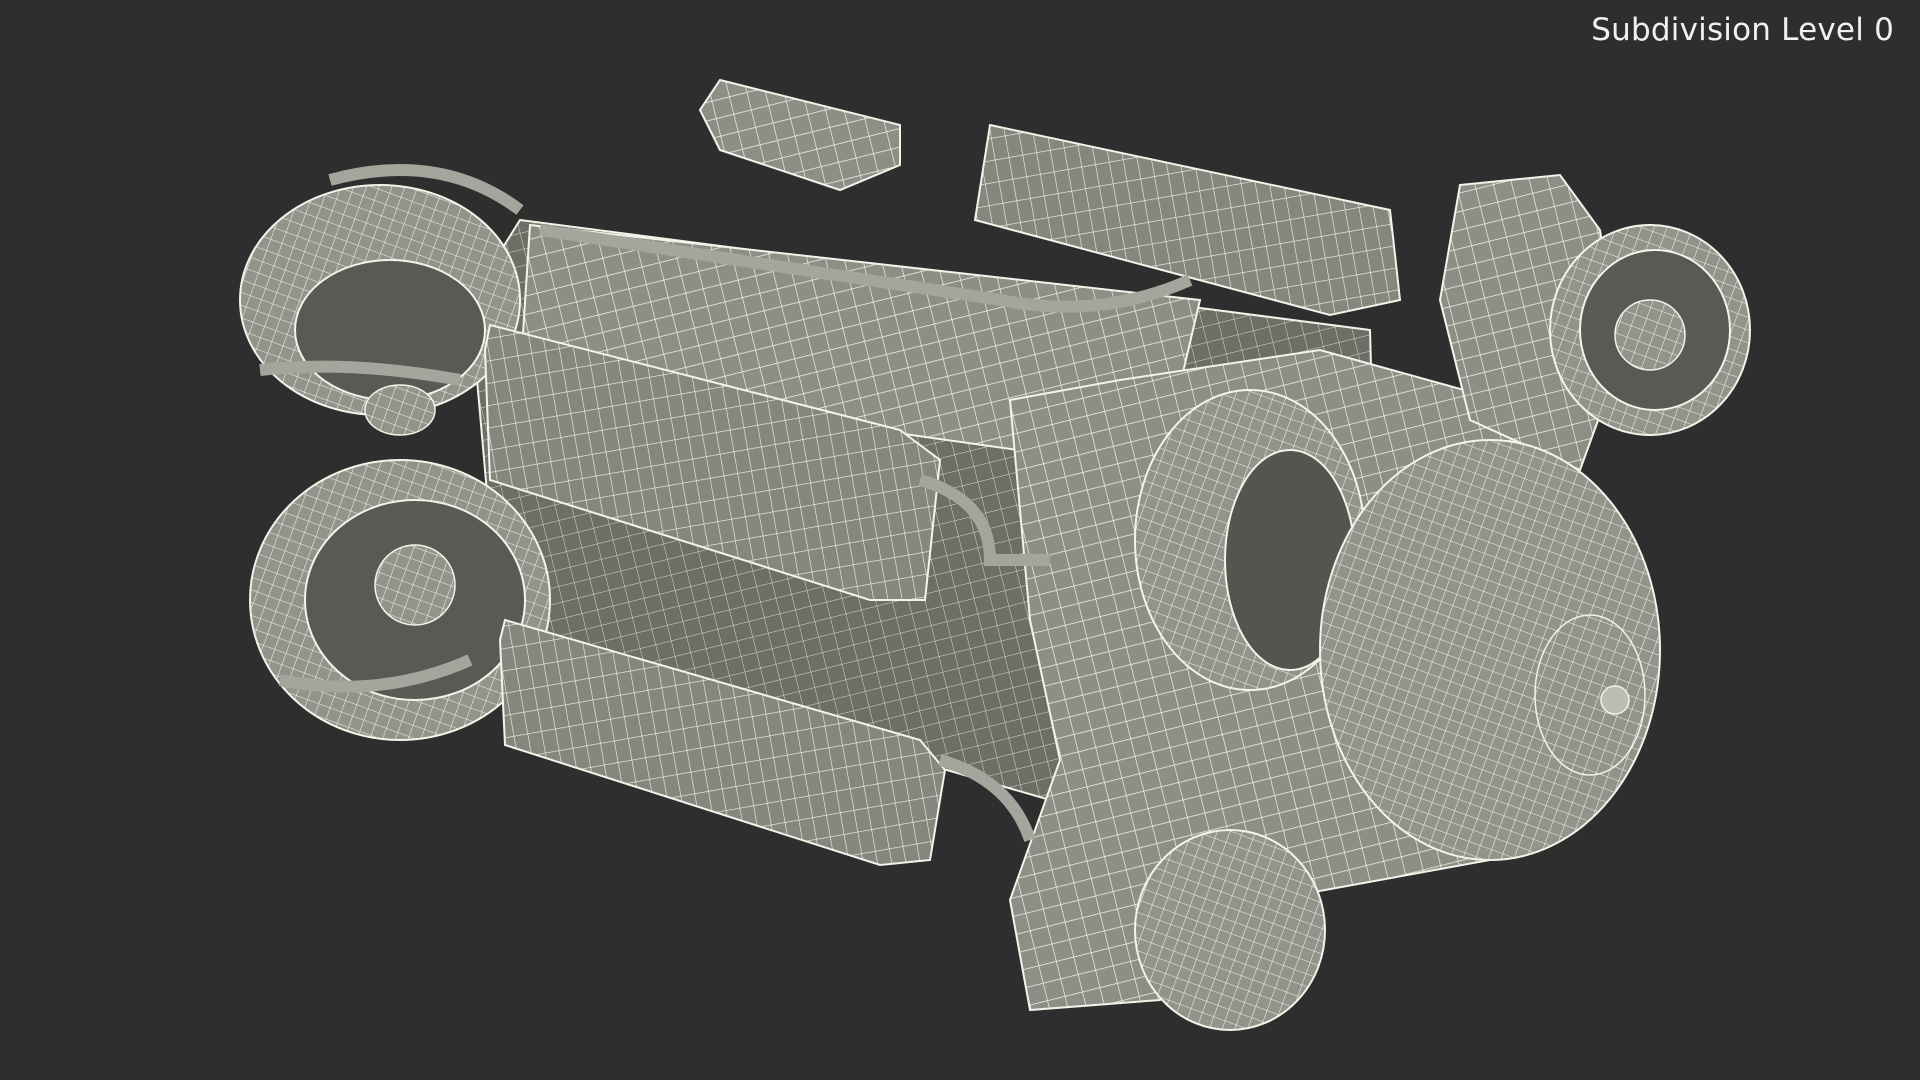 Image resolution: width=1920 pixels, height=1080 pixels. I want to click on subdivision-level-label: Subdivision Level 0, so click(1742, 30).